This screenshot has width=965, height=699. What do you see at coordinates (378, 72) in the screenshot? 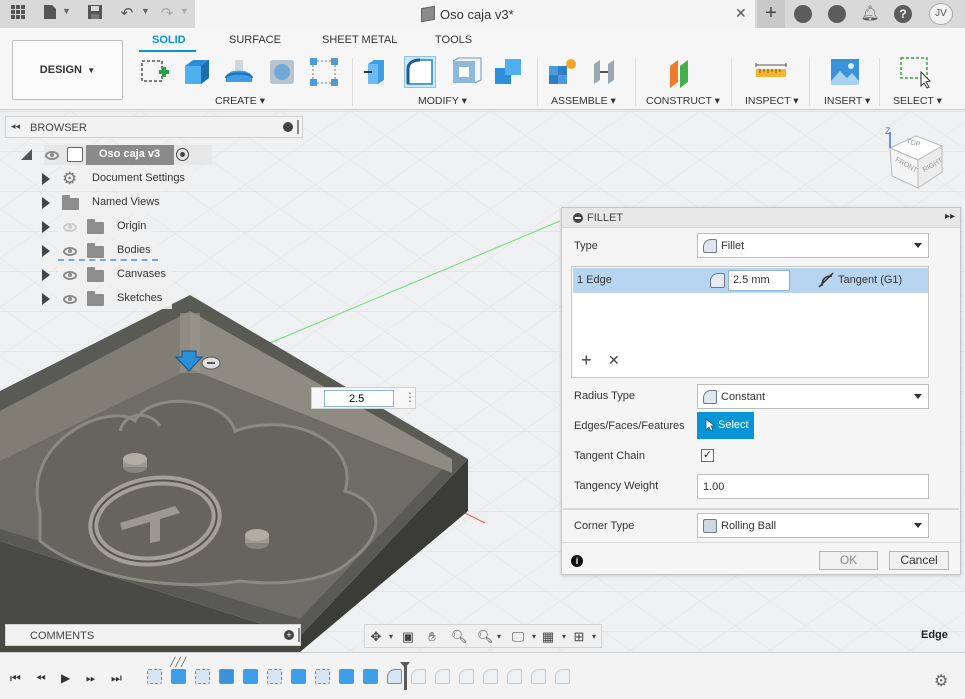
I see `press-pull-icon` at bounding box center [378, 72].